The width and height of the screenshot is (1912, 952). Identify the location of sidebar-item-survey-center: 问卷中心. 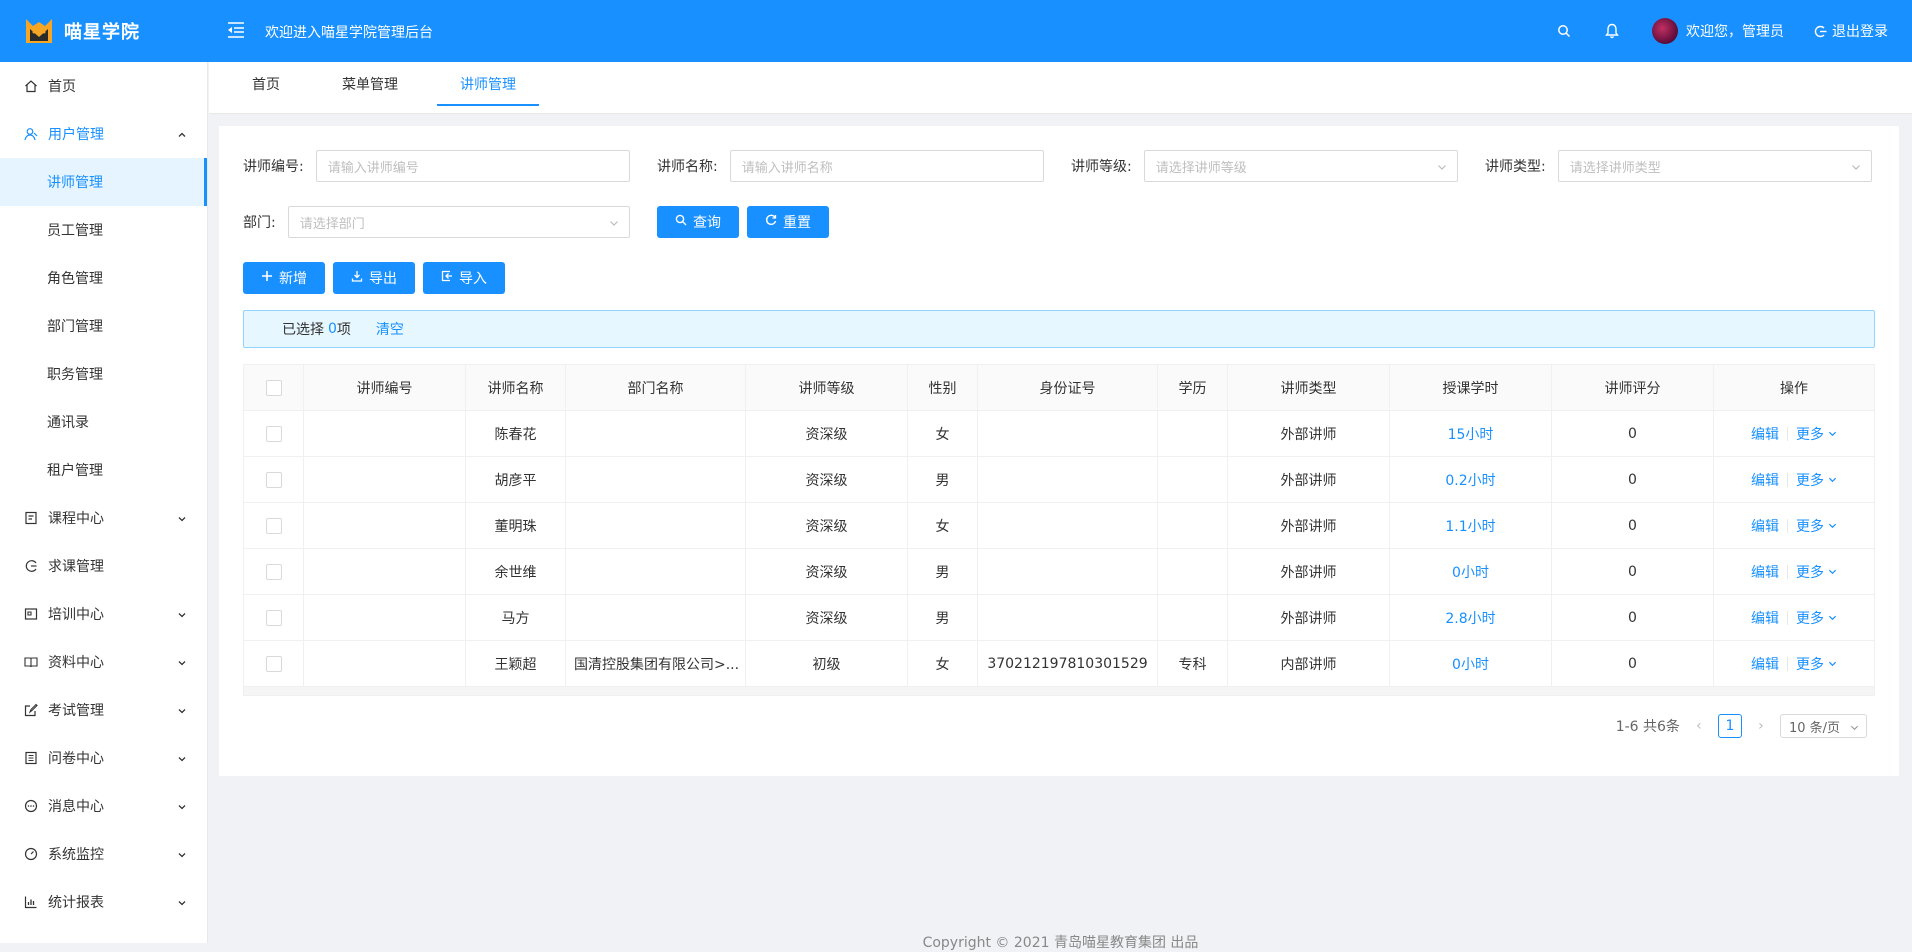
(103, 758).